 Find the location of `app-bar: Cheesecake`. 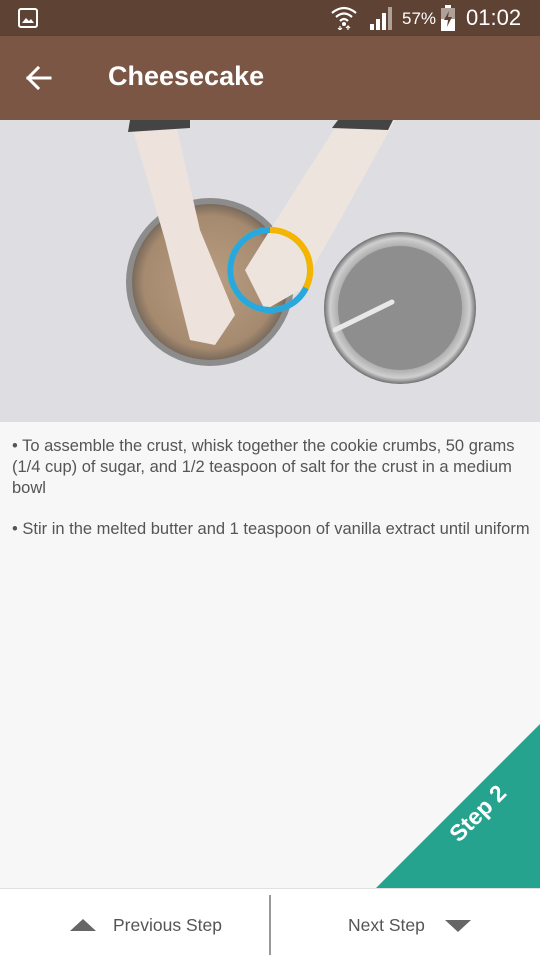

app-bar: Cheesecake is located at coordinates (270, 78).